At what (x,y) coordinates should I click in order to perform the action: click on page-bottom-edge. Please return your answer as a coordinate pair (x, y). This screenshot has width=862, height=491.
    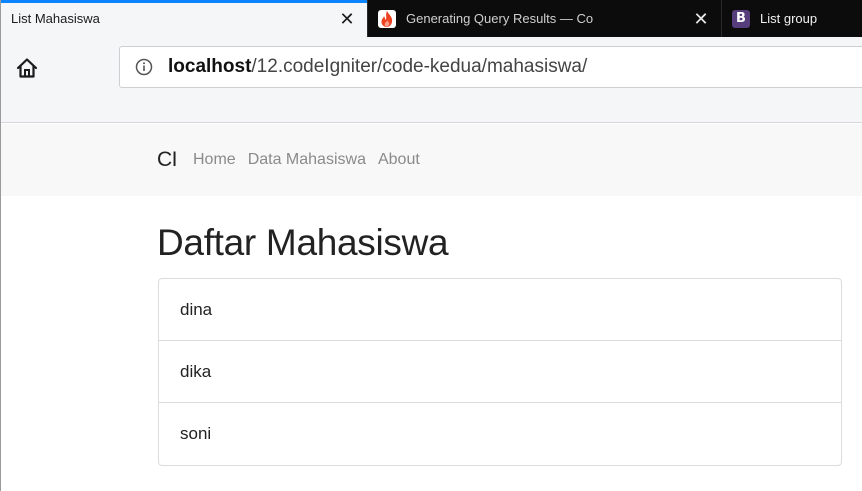
    Looking at the image, I should click on (431, 489).